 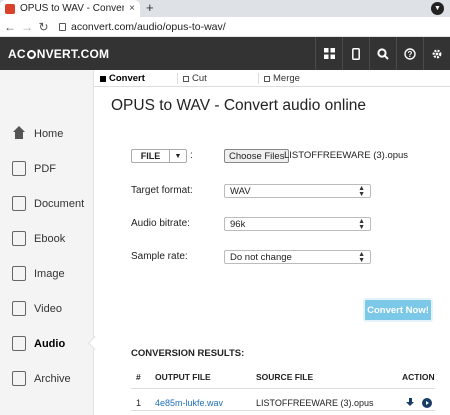 What do you see at coordinates (142, 27) in the screenshot?
I see `url-field: aconvert.com/audio/opus-to-wav/` at bounding box center [142, 27].